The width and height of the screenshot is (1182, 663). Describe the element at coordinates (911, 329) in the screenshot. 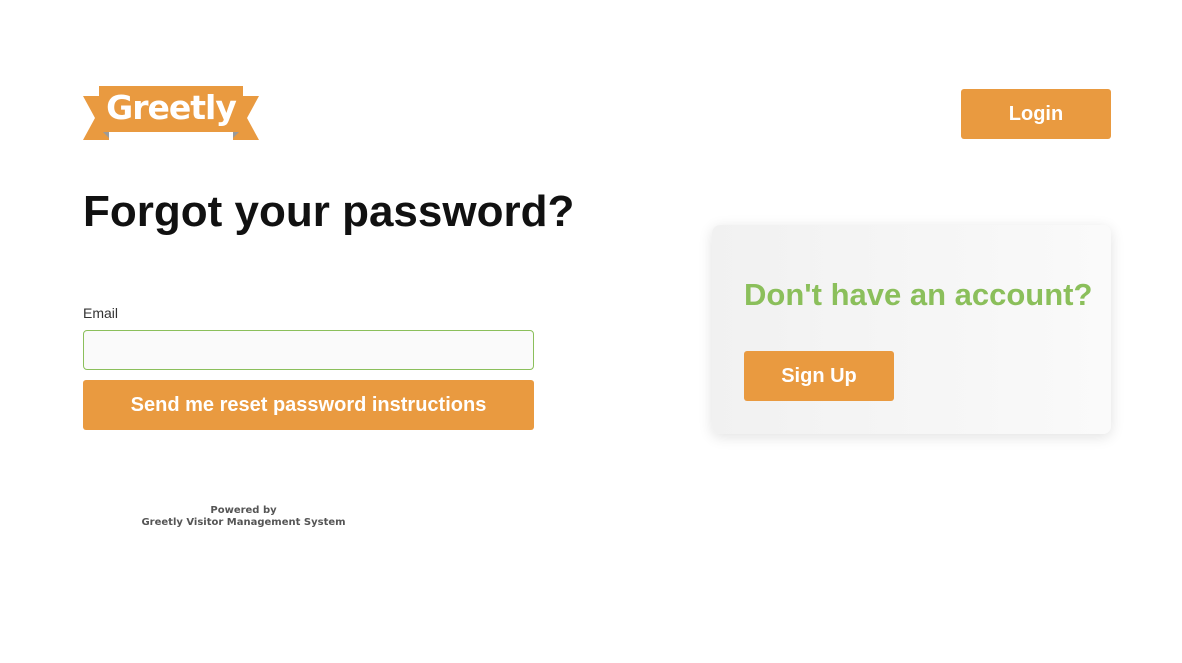

I see `signup-card: Don't have an account? Sign Up` at that location.